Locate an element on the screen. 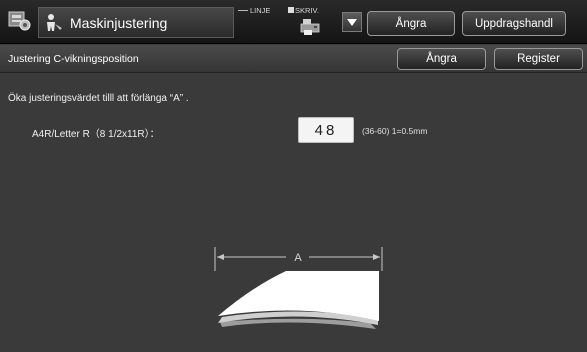 Image resolution: width=587 pixels, height=352 pixels. printer-icon is located at coordinates (310, 27).